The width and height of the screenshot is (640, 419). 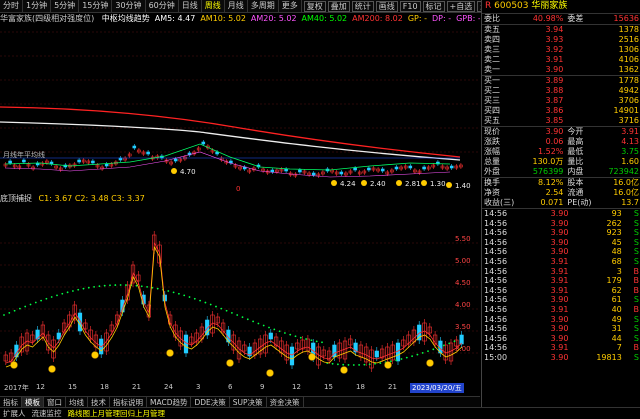 I want to click on trade-volume: 68, so click(x=616, y=261).